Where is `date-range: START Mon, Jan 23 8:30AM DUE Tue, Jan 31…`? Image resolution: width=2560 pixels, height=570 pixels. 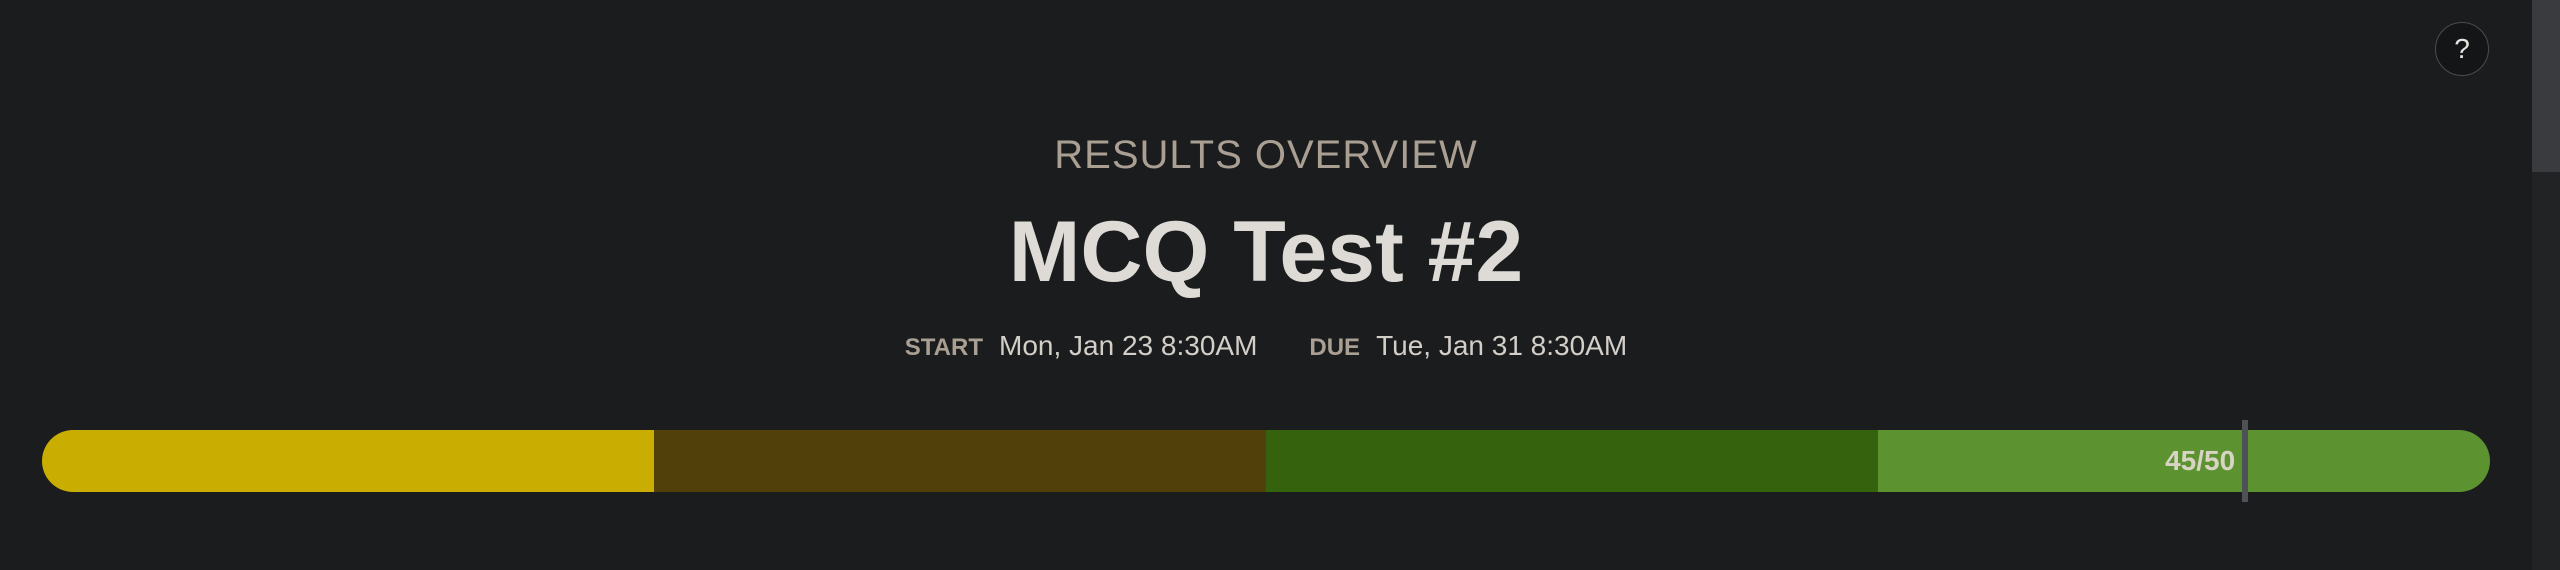 date-range: START Mon, Jan 23 8:30AM DUE Tue, Jan 31… is located at coordinates (1266, 347).